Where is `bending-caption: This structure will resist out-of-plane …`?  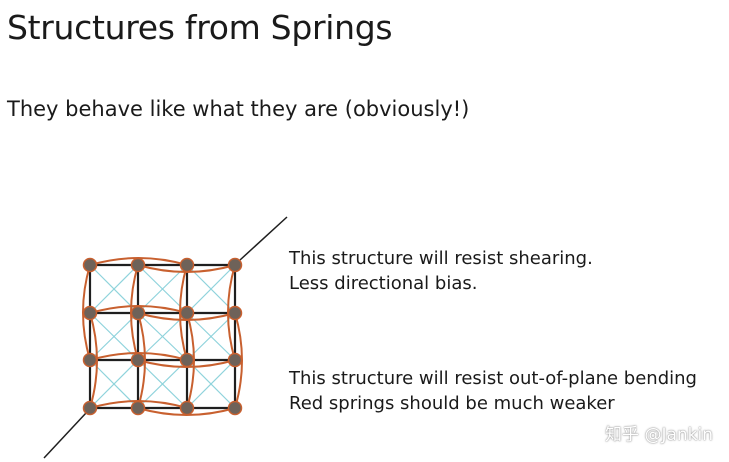 bending-caption: This structure will resist out-of-plane … is located at coordinates (493, 391).